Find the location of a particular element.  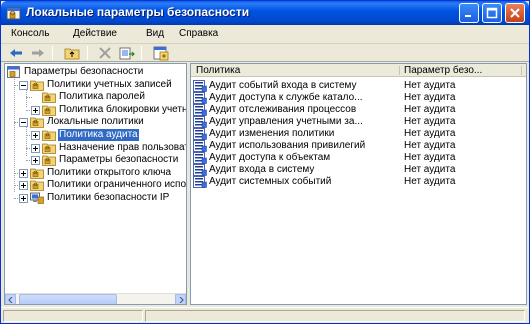

list-item: Аудит входа в систему Нет аудита is located at coordinates (358, 170).